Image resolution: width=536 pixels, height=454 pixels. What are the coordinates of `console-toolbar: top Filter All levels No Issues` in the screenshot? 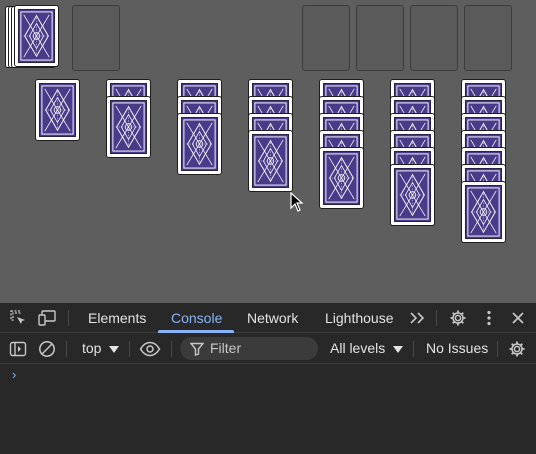 It's located at (268, 349).